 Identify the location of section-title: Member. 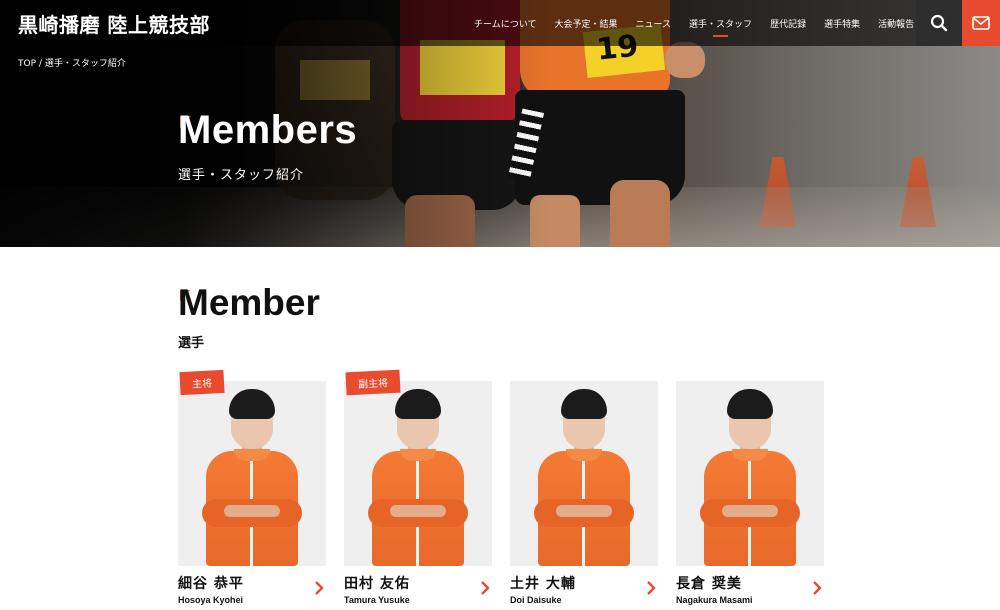
(249, 302).